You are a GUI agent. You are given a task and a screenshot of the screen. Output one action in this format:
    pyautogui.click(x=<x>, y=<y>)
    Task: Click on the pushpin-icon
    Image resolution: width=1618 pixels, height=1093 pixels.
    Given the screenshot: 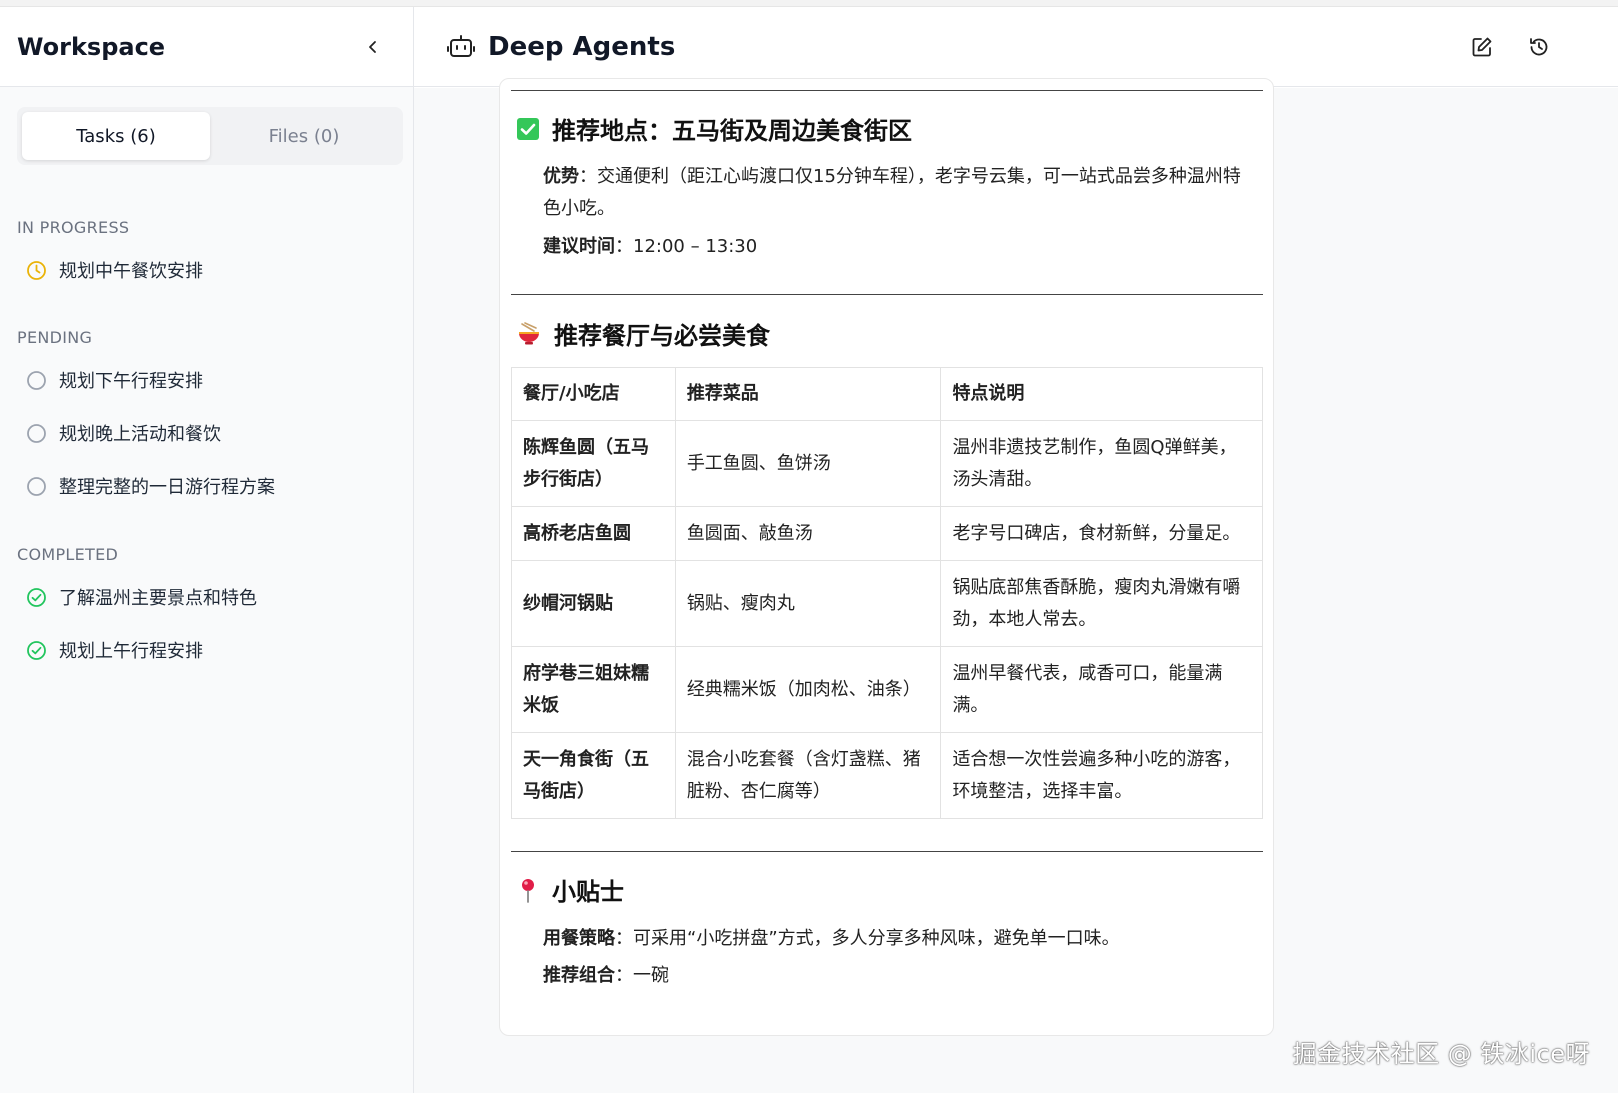 What is the action you would take?
    pyautogui.click(x=528, y=890)
    